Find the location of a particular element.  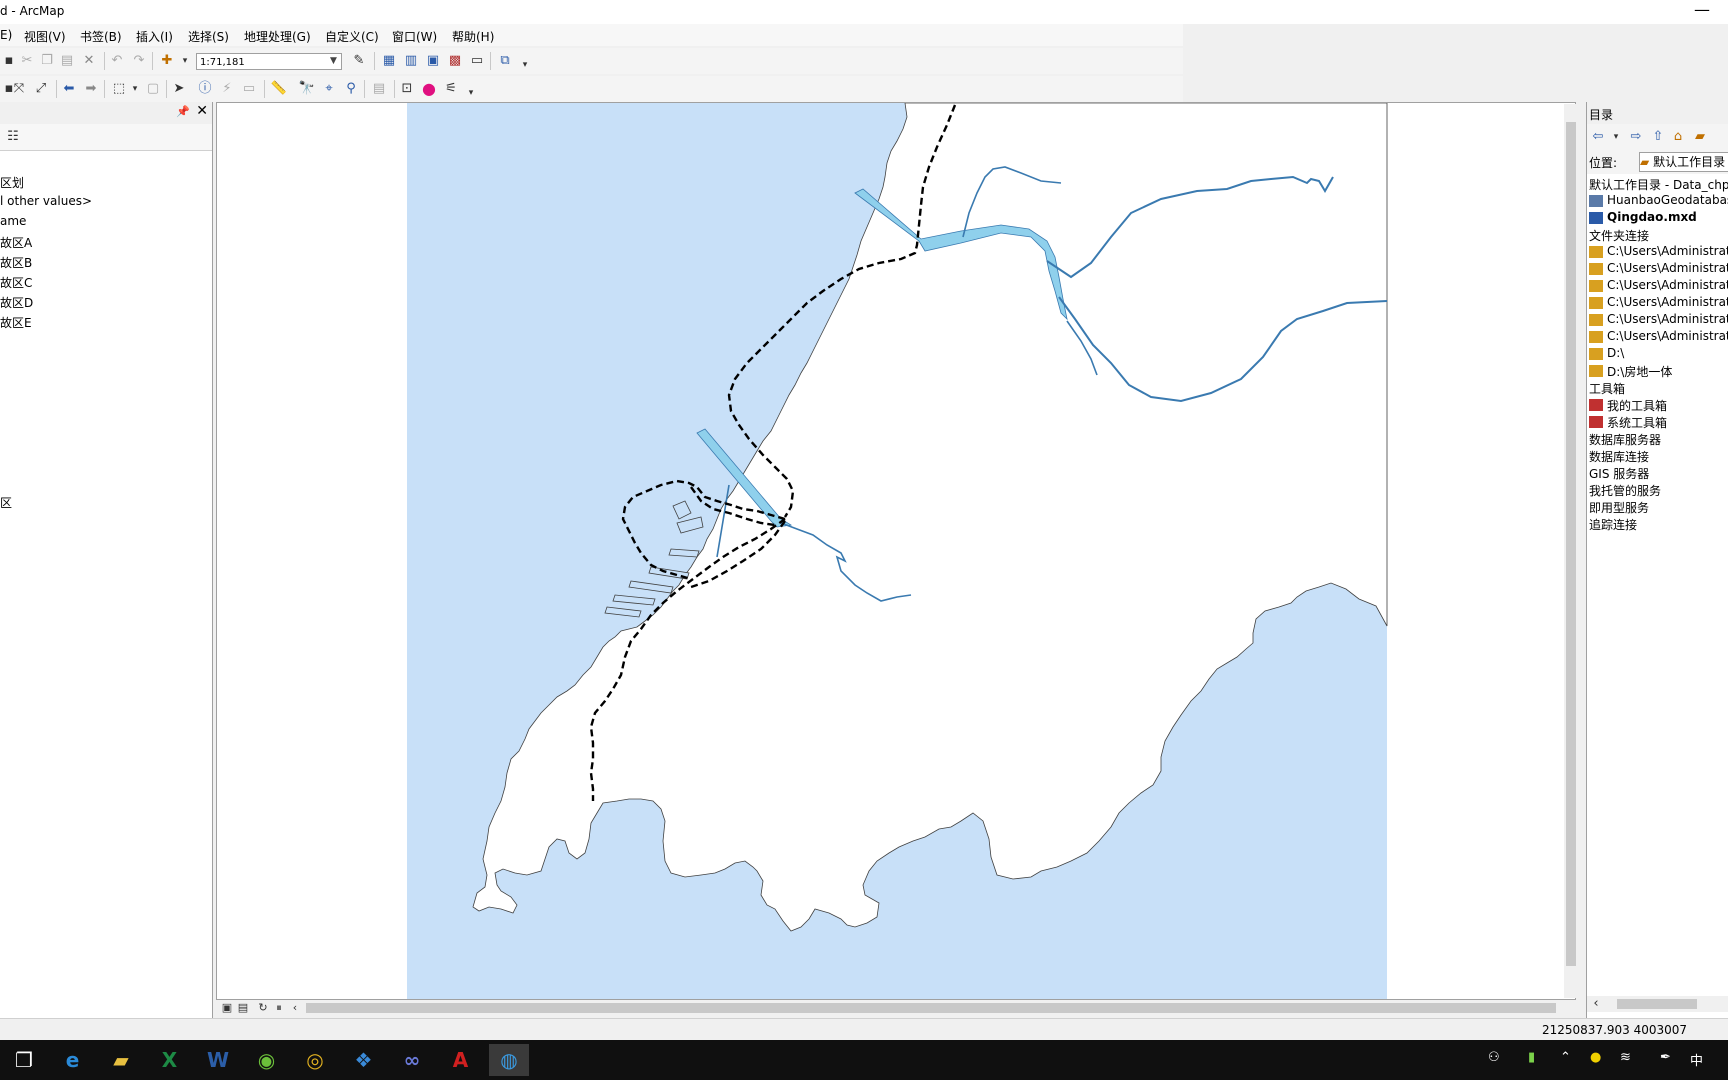

catalog-item: GIS 服务器 is located at coordinates (1619, 473).